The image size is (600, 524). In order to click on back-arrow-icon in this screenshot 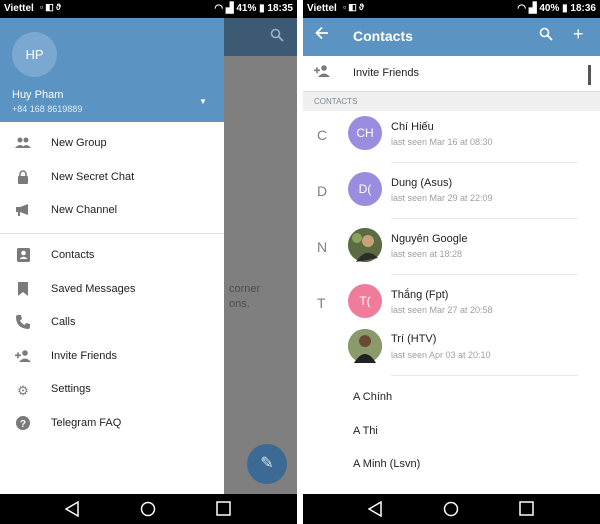, I will do `click(322, 35)`.